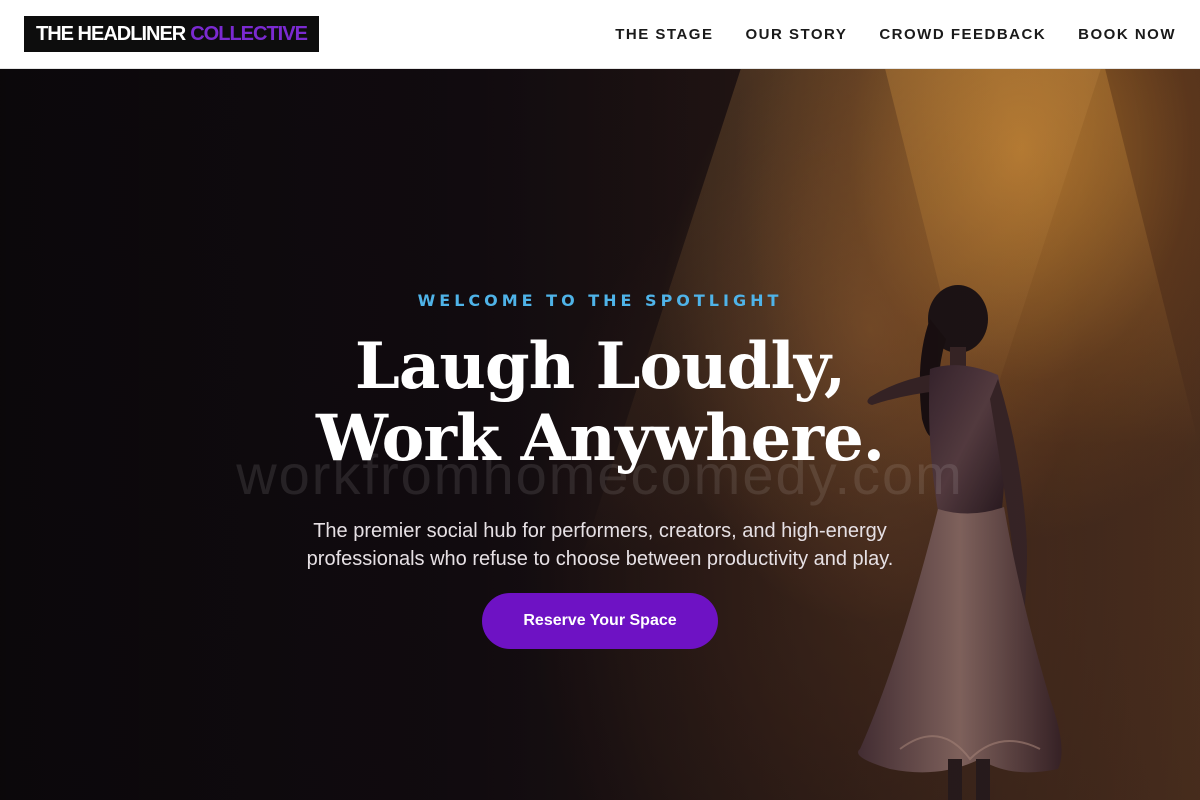  I want to click on site-logo: THE HEADLINER COLLECTIVE, so click(171, 34).